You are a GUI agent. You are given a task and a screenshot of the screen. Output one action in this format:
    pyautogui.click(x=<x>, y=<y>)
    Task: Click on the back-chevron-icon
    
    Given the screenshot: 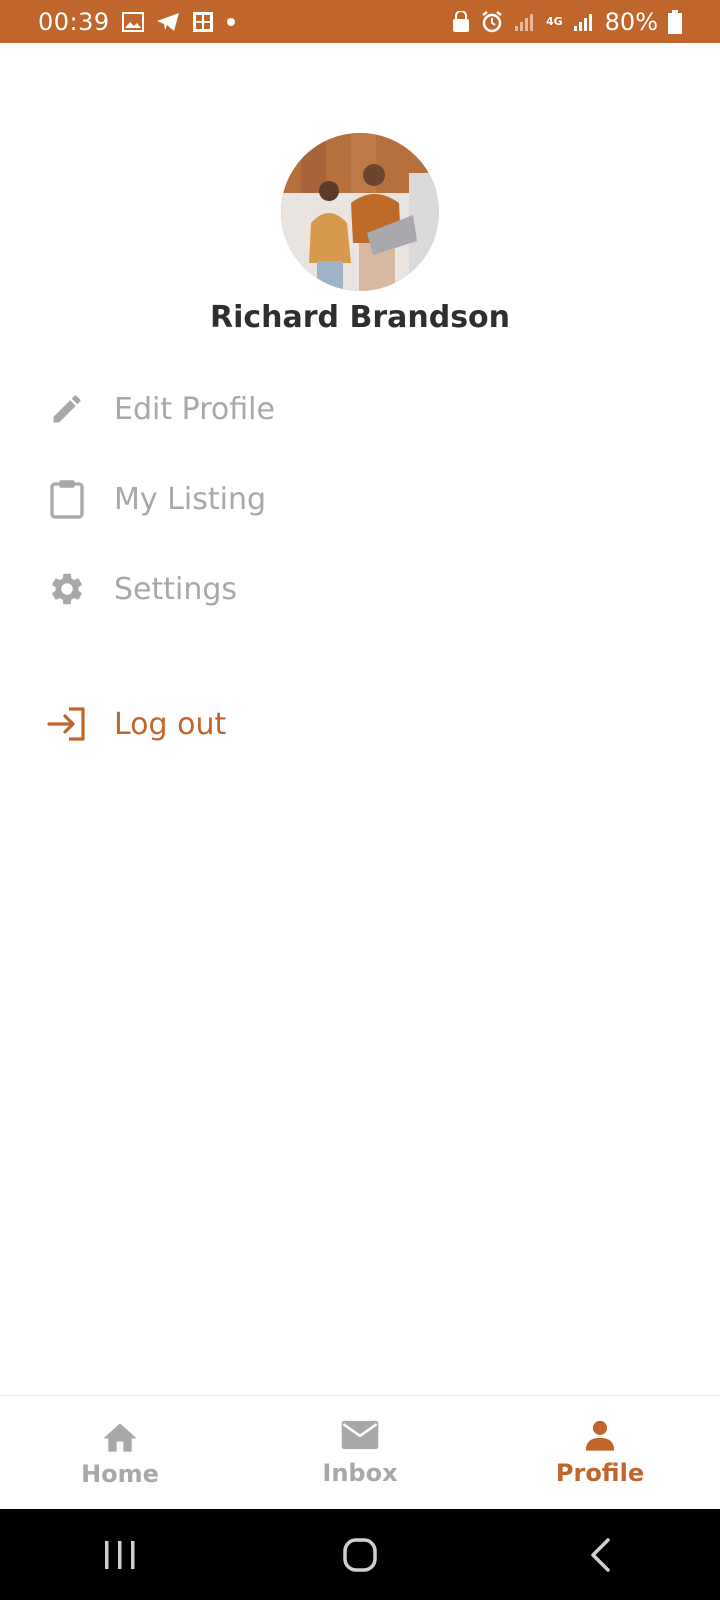 What is the action you would take?
    pyautogui.click(x=600, y=1554)
    